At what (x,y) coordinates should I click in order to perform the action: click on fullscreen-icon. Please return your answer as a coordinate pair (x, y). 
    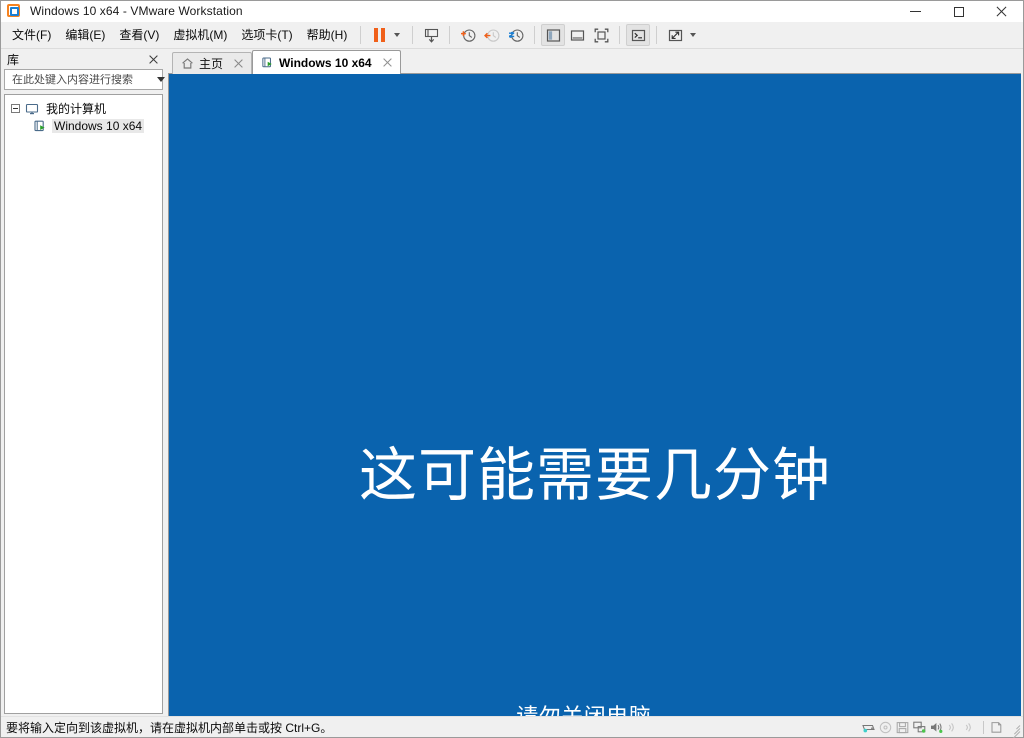
    Looking at the image, I should click on (601, 35).